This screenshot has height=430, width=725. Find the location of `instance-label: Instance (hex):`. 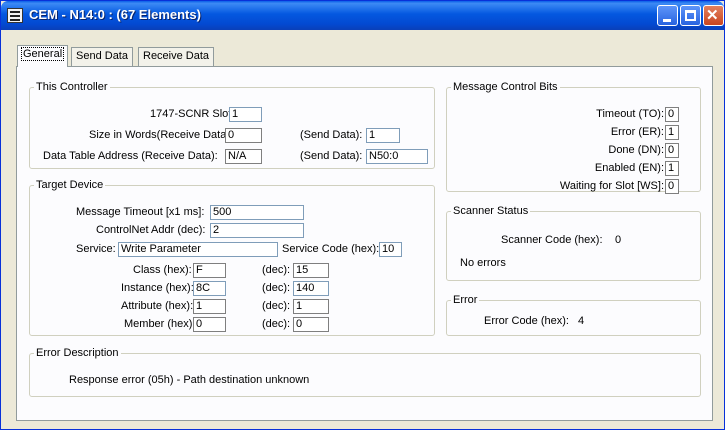

instance-label: Instance (hex): is located at coordinates (157, 288).